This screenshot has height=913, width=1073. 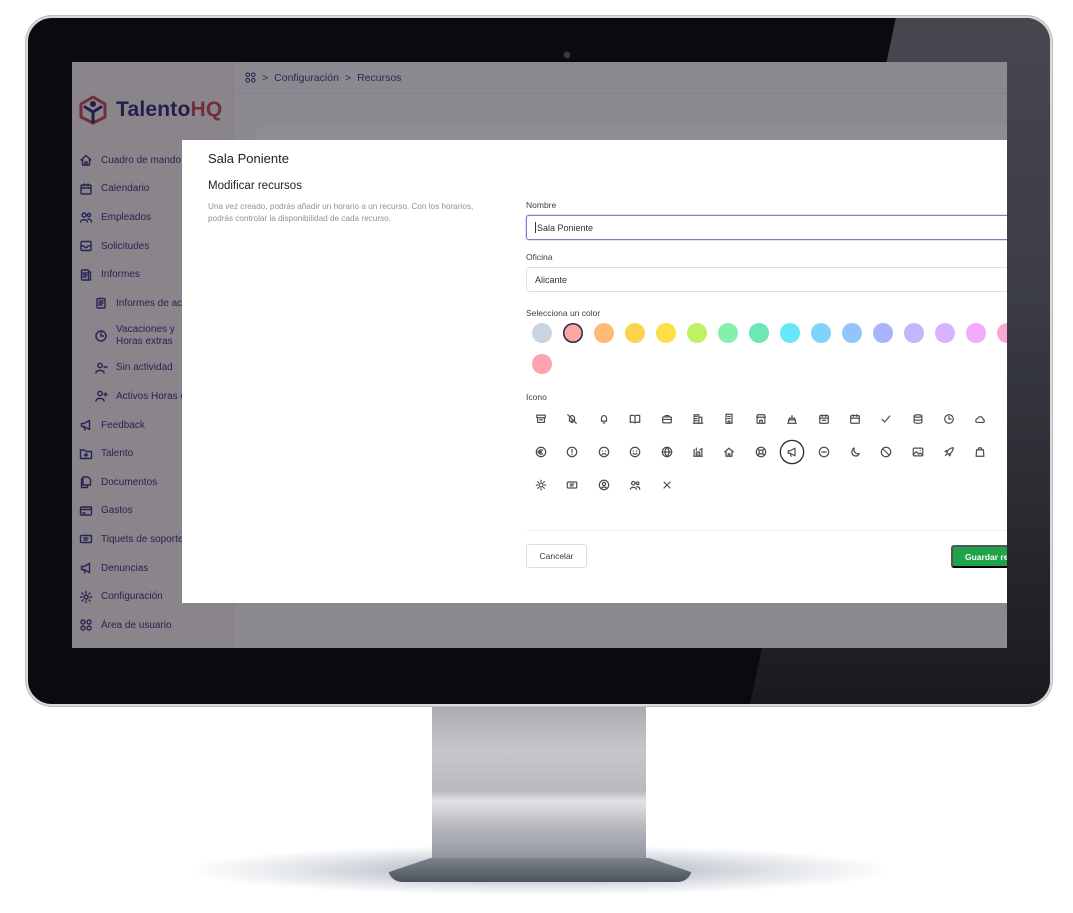 I want to click on color-picker, so click(x=766, y=348).